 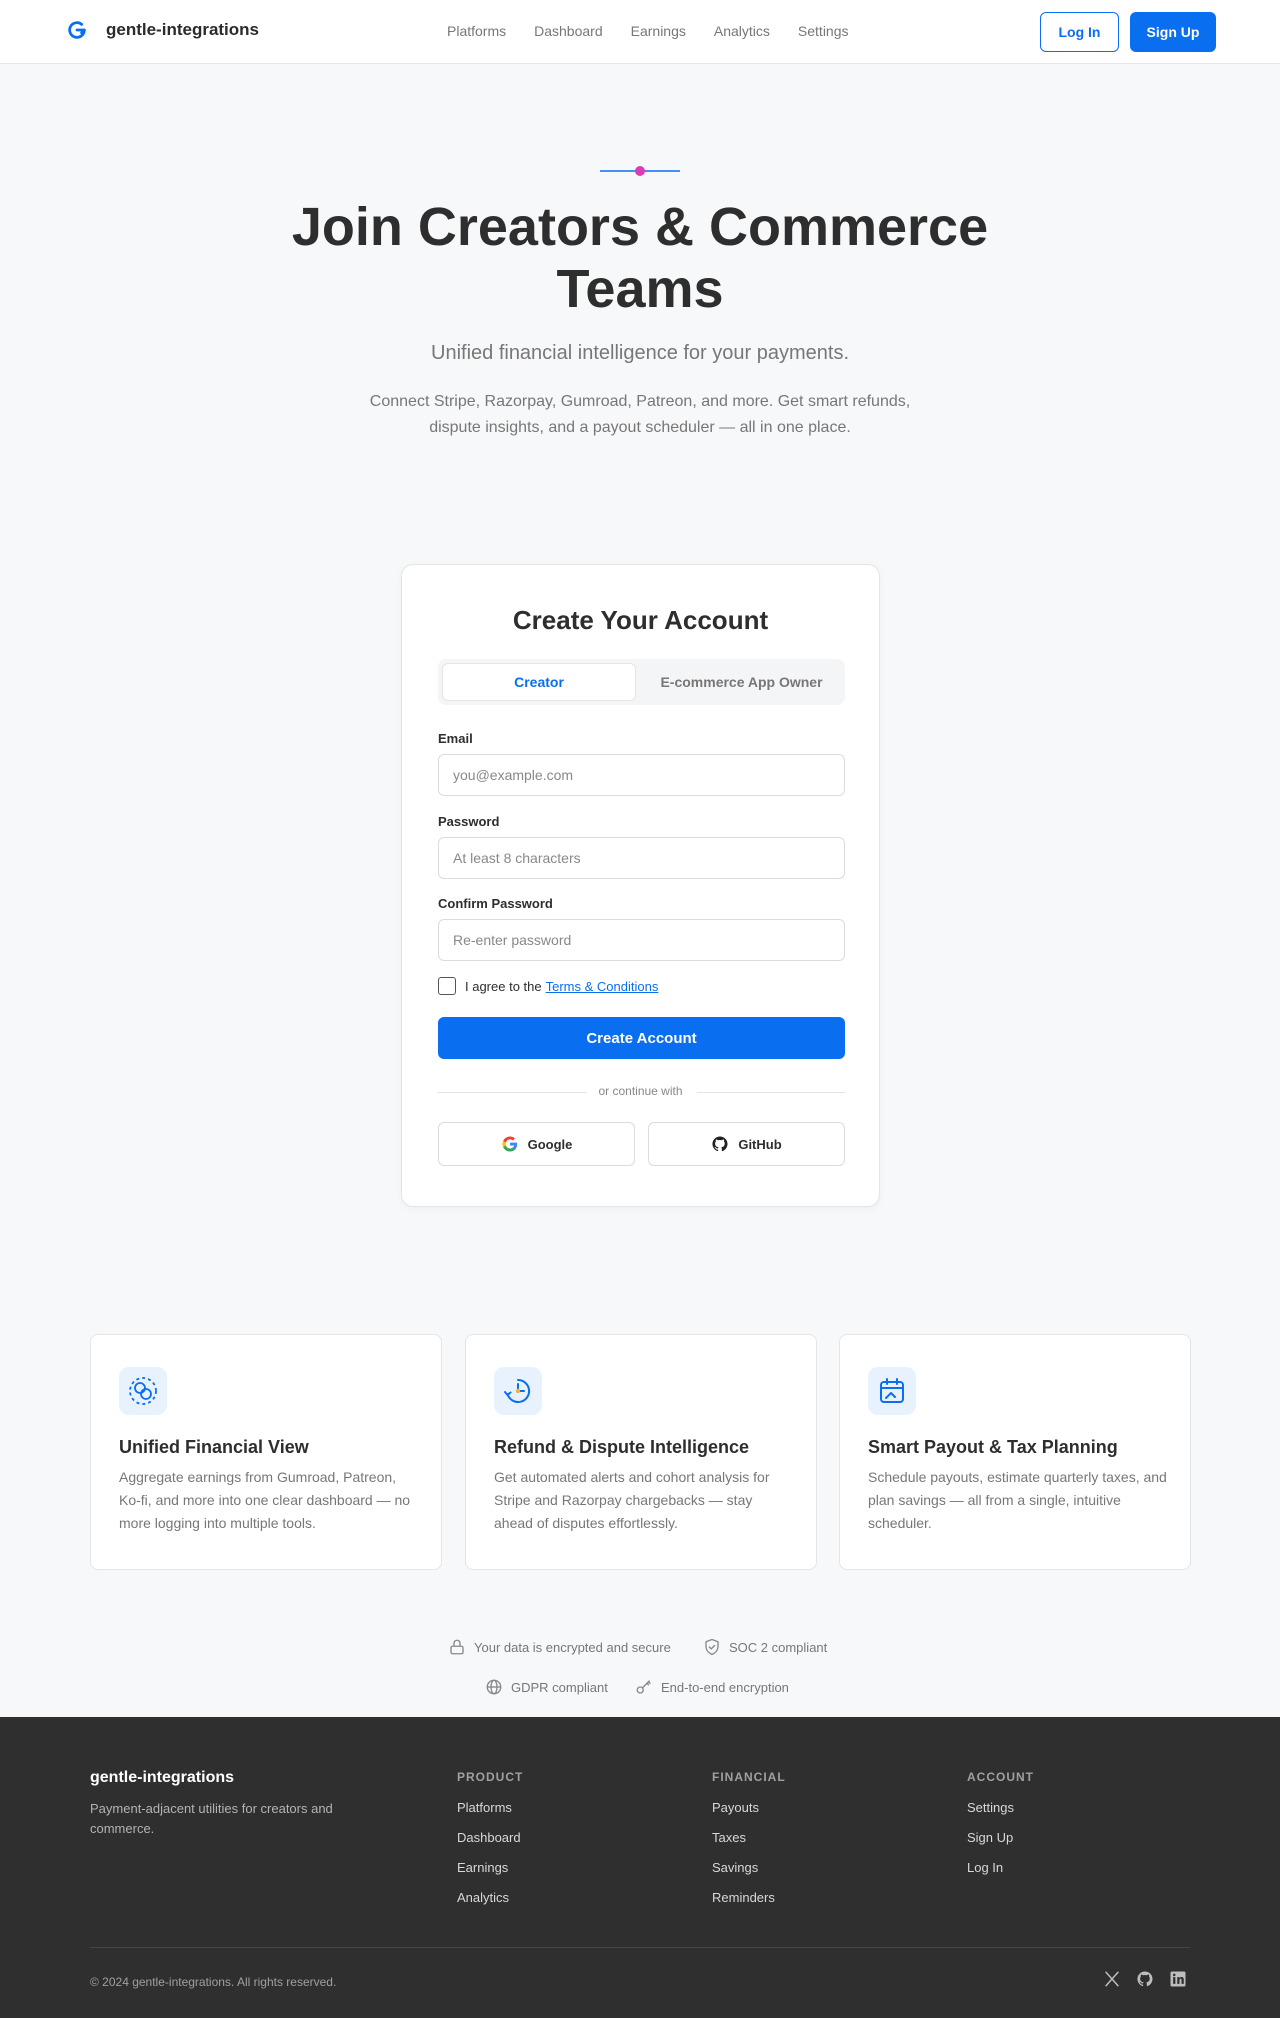 What do you see at coordinates (490, 1777) in the screenshot?
I see `footer-column-heading: PRODUCT` at bounding box center [490, 1777].